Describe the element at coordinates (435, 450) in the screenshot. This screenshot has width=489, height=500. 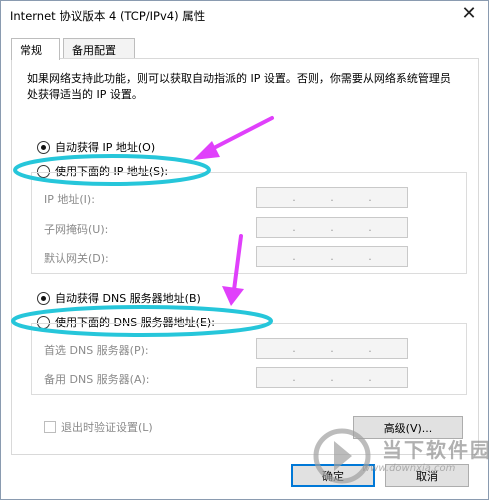
I see `watermark-text: 当下软件园` at that location.